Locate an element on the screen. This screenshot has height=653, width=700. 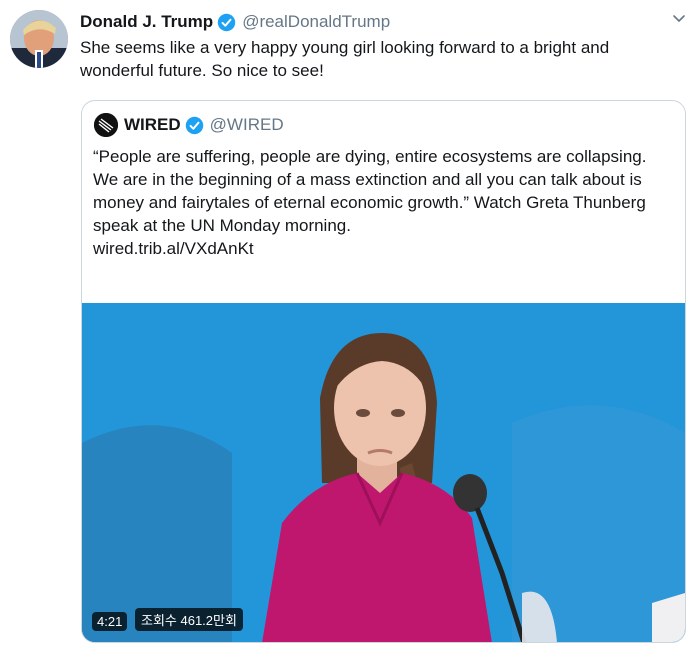
author-avatar-image is located at coordinates (39, 39).